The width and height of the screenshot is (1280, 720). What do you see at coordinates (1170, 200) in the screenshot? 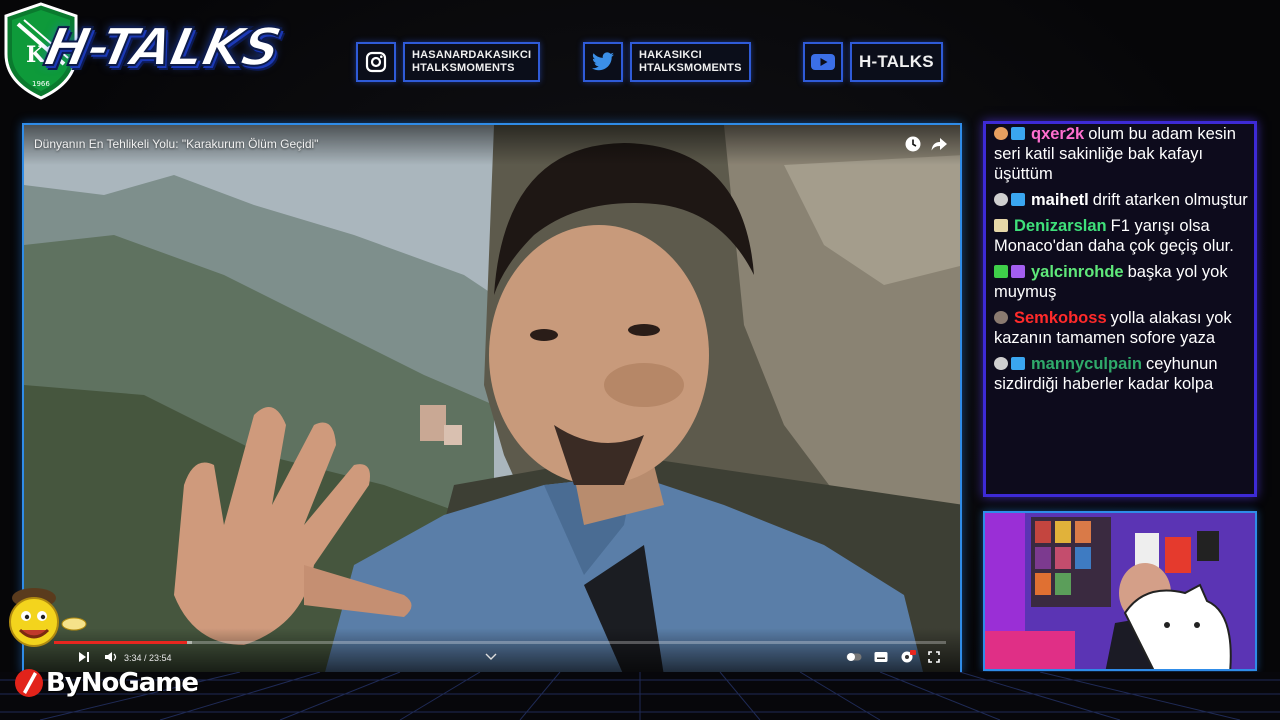
I see `chat-message-text: drift atarken olmuştur` at bounding box center [1170, 200].